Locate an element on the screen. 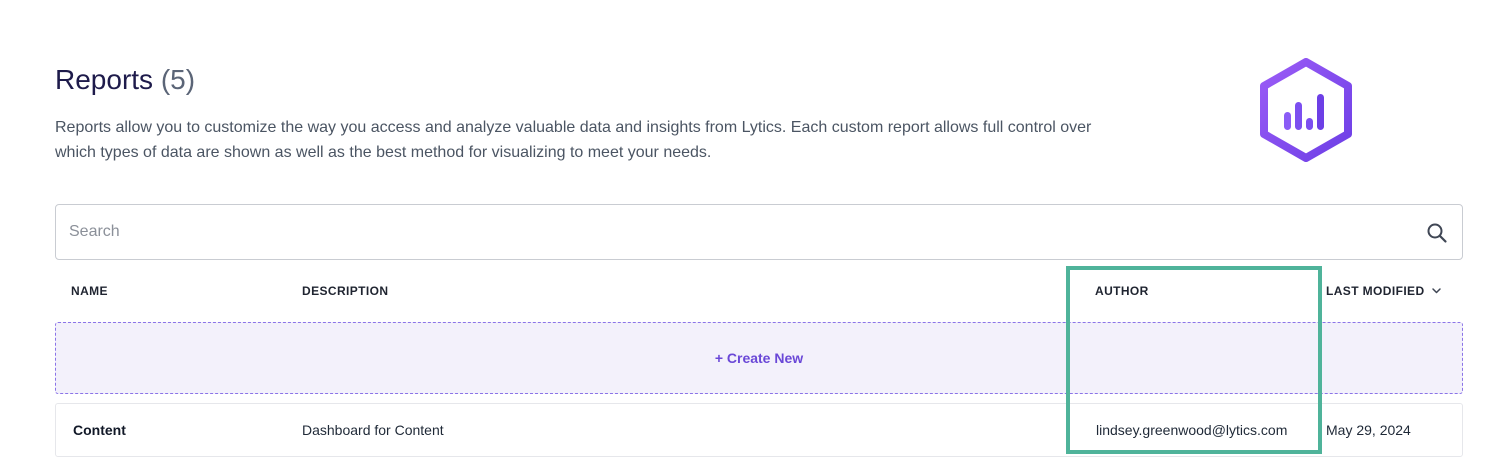 The width and height of the screenshot is (1510, 462). search-icon is located at coordinates (1437, 233).